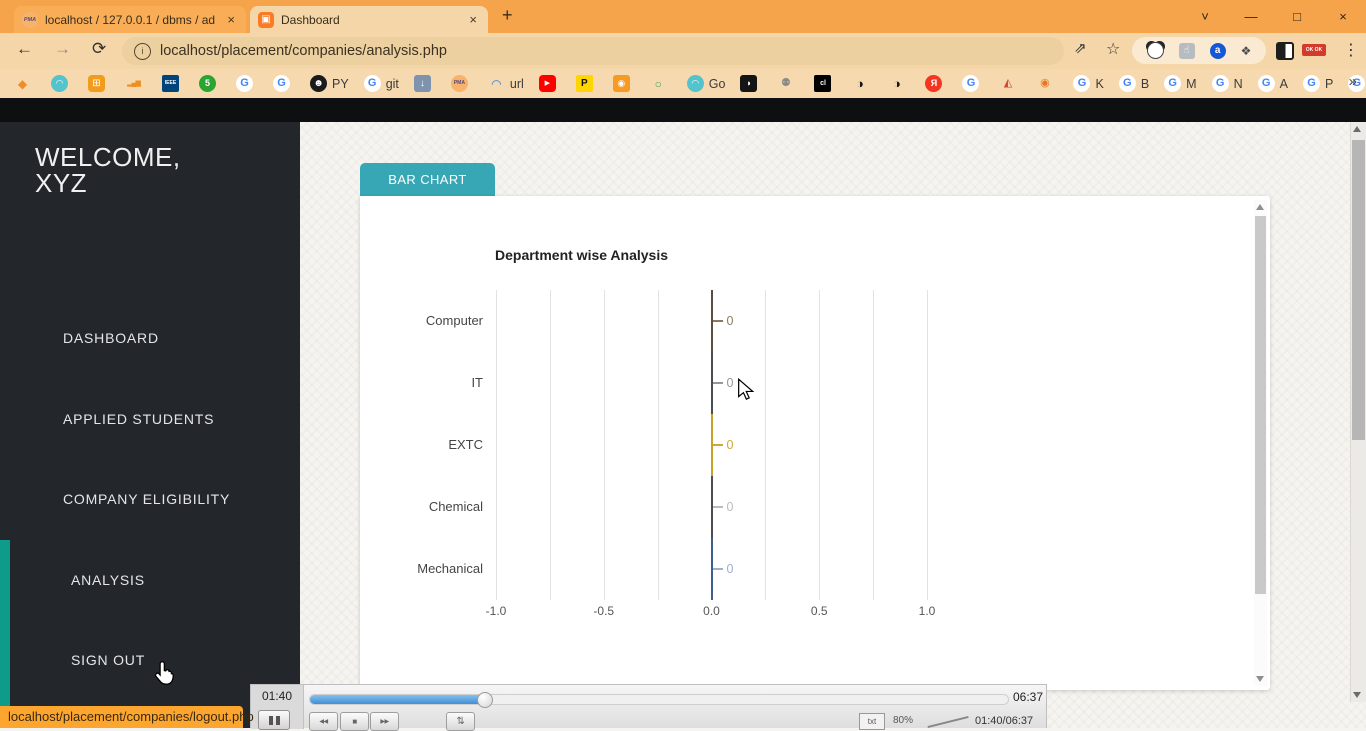  I want to click on card-scrollbar, so click(1260, 443).